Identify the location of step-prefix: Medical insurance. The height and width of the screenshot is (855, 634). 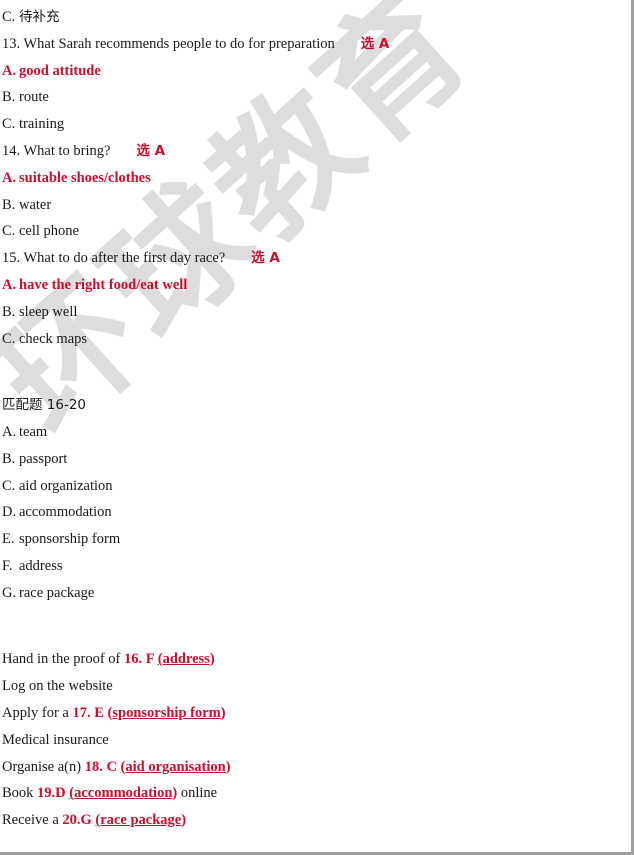
(55, 739).